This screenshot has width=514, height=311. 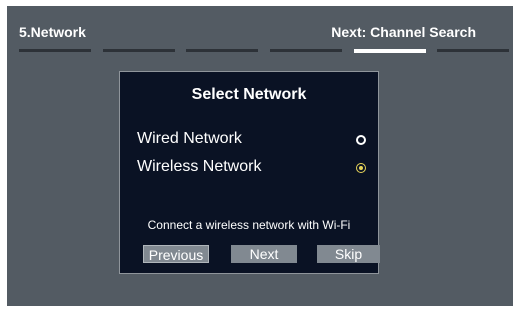 I want to click on option-label: Wireless Network, so click(x=199, y=166).